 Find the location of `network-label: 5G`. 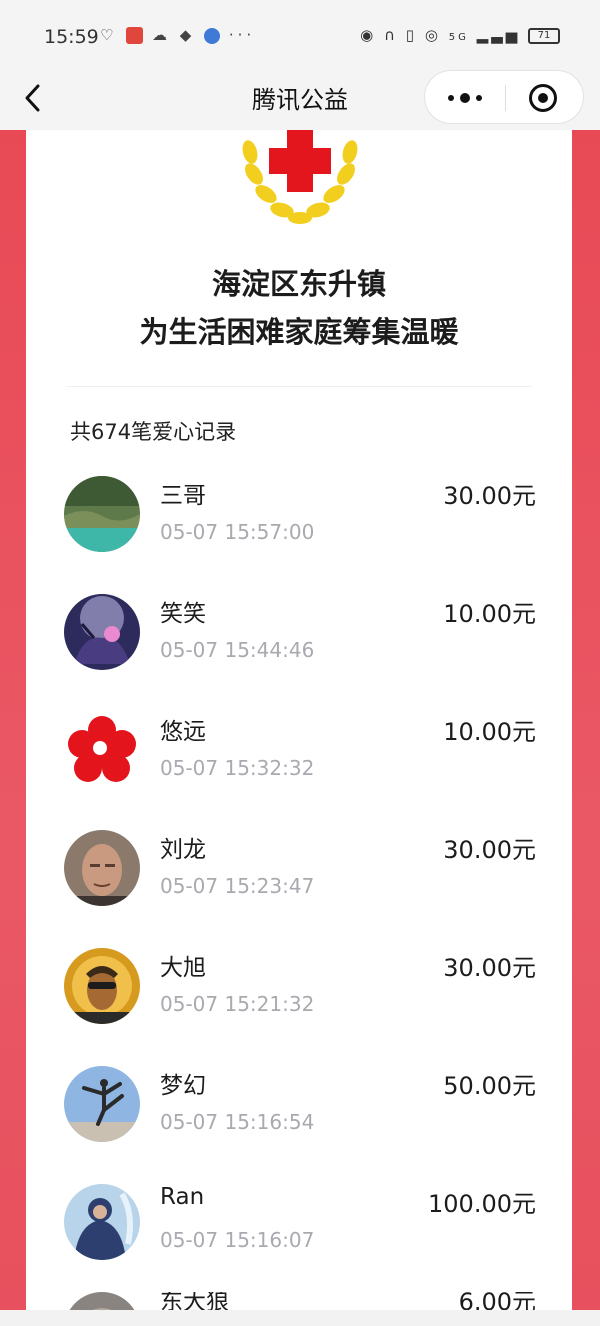

network-label: 5G is located at coordinates (458, 37).